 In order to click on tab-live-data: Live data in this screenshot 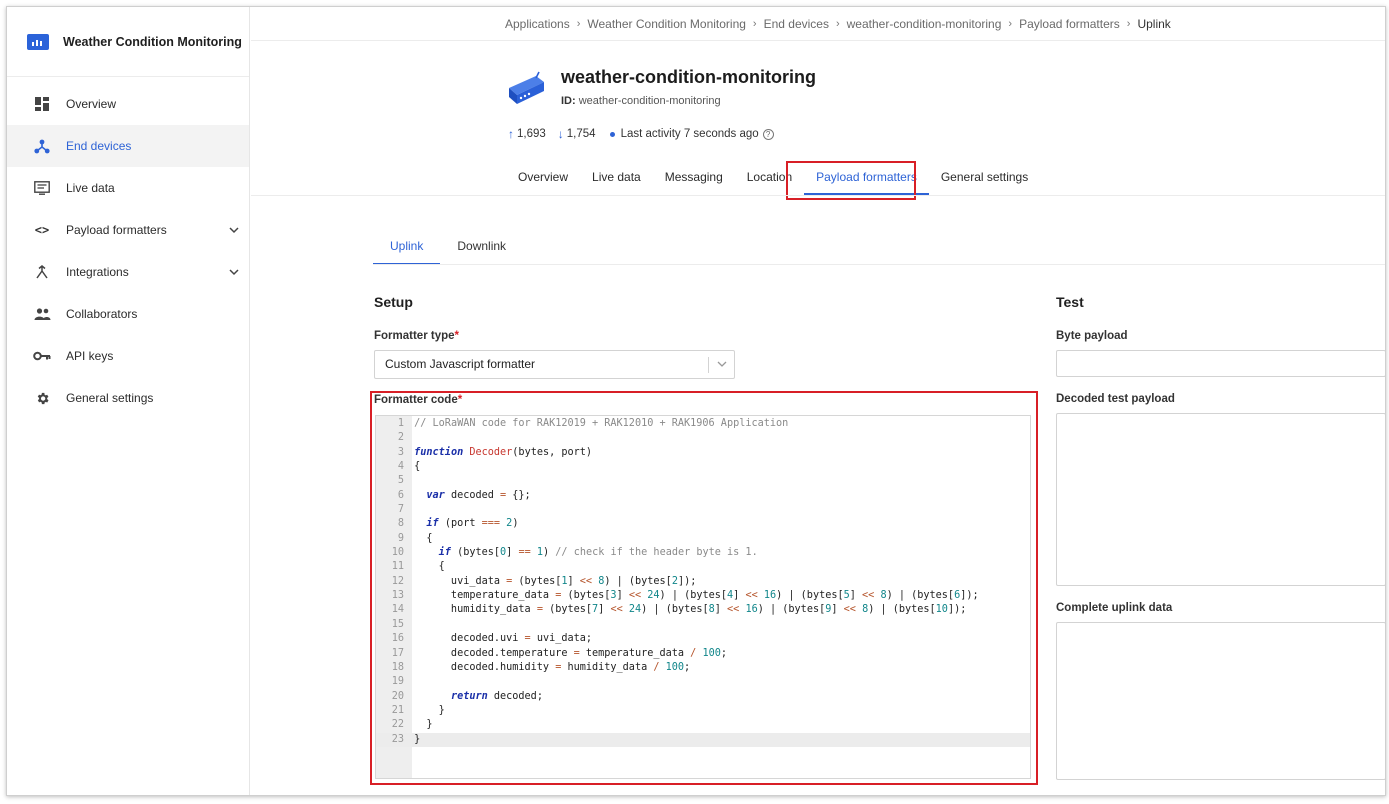, I will do `click(616, 177)`.